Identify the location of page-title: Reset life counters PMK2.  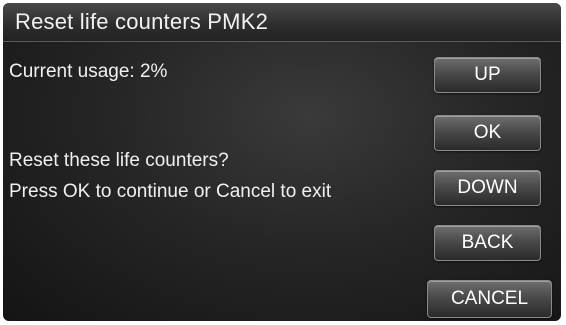
(142, 21).